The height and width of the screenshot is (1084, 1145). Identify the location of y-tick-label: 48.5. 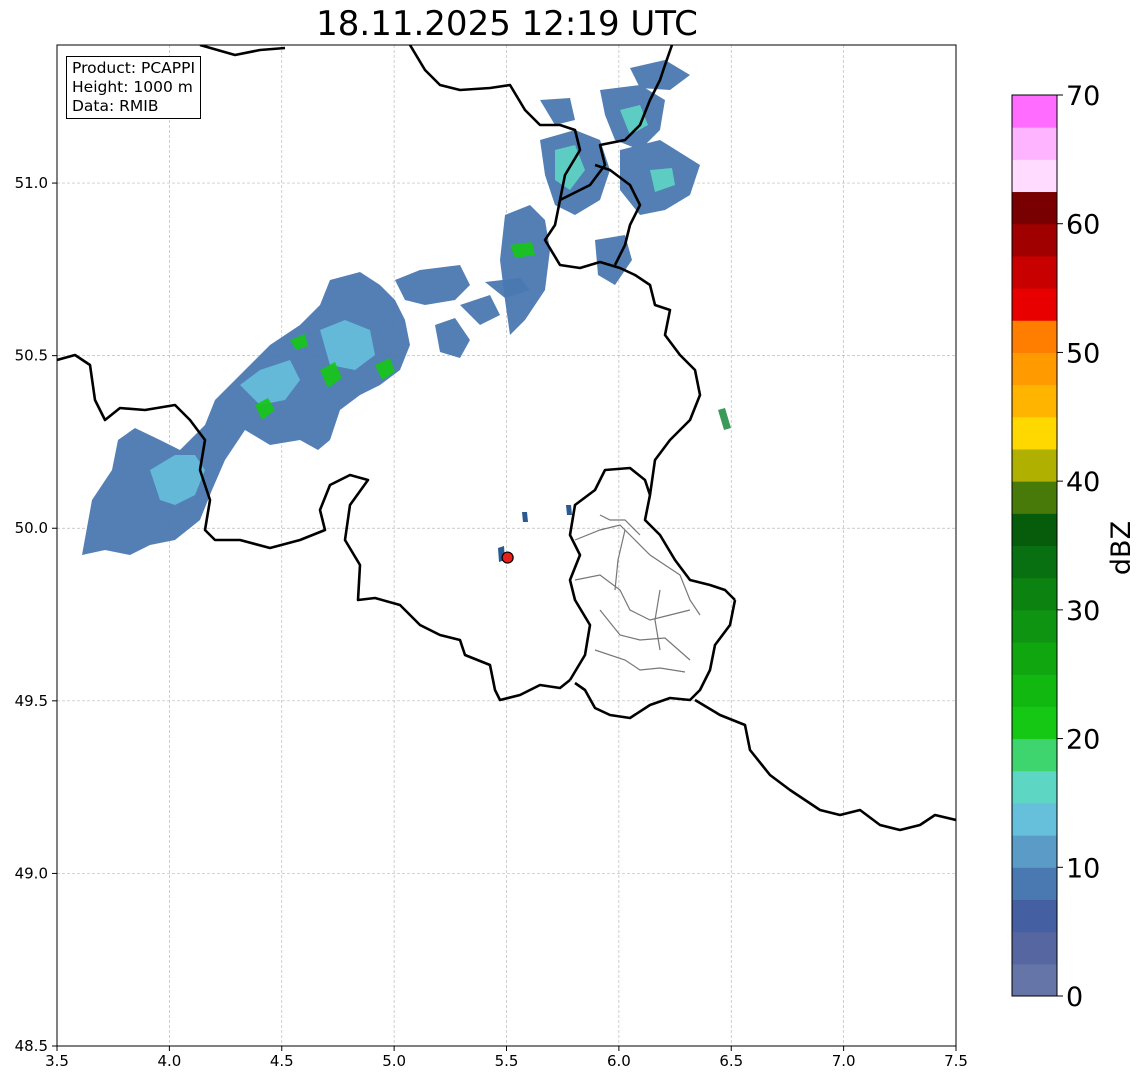
(31, 1046).